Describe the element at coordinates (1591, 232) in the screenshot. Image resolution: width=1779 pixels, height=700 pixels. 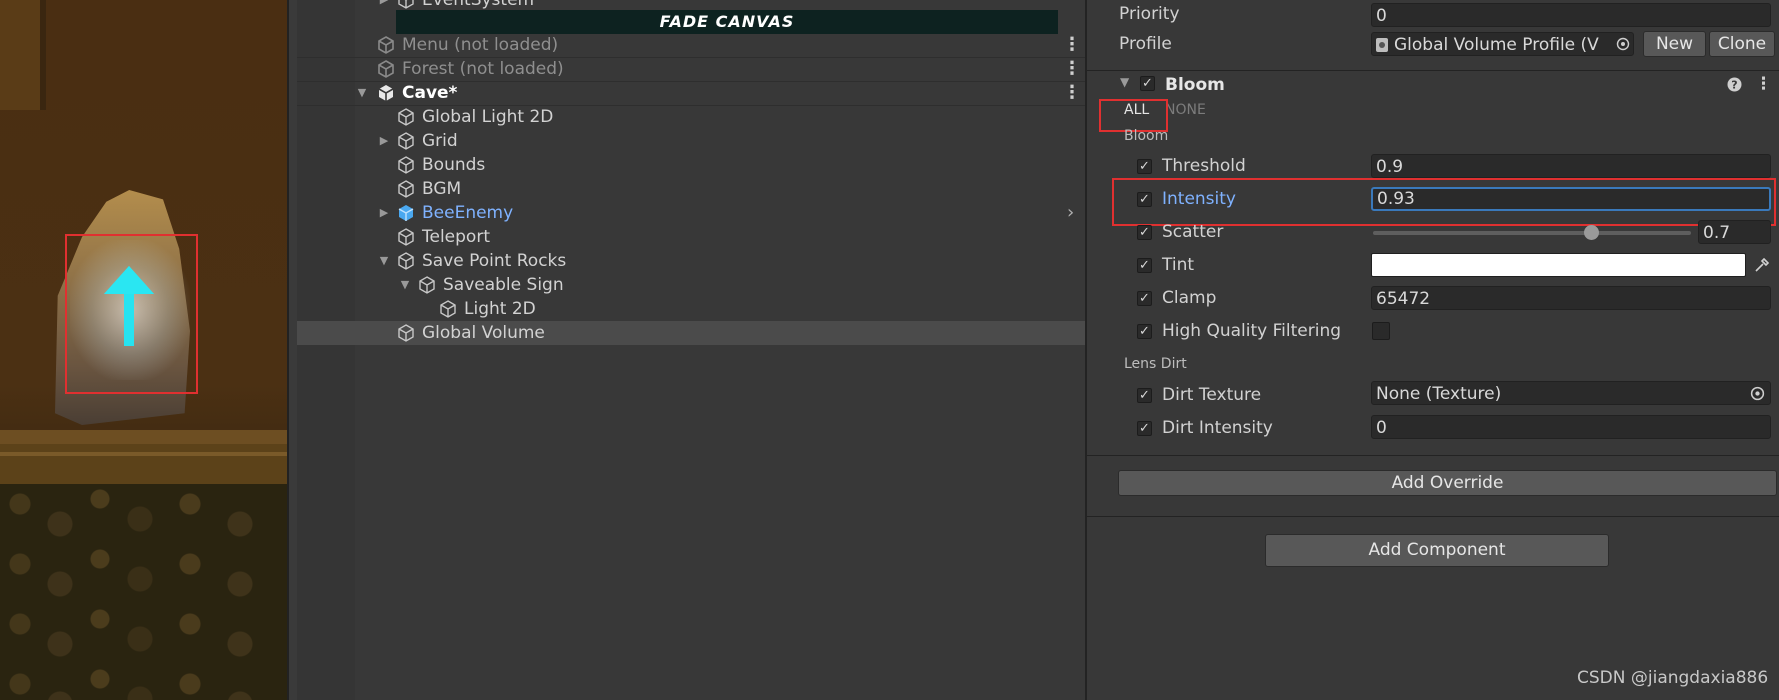
I see `scatter-slider-knob` at that location.